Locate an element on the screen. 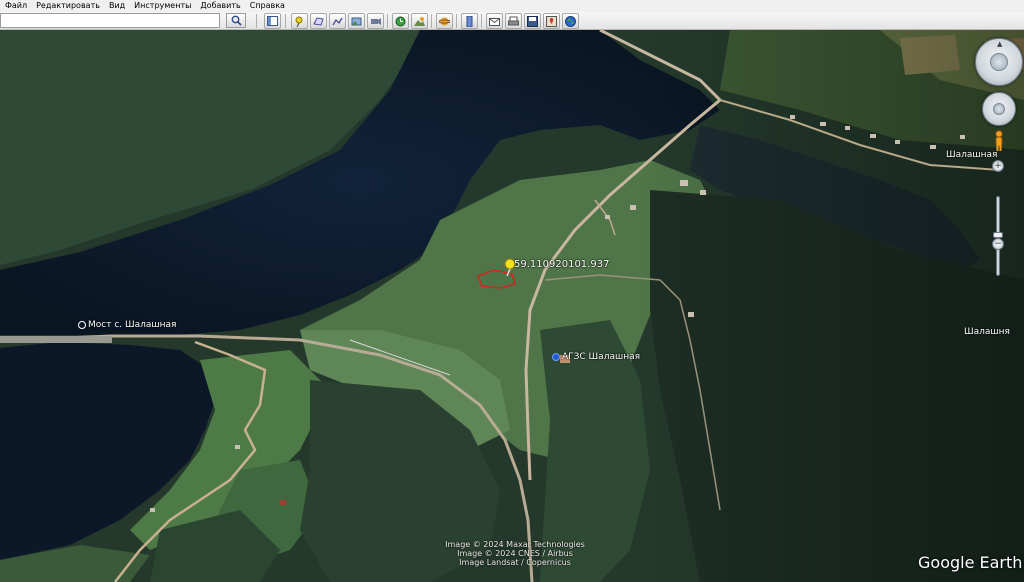 The width and height of the screenshot is (1024, 582). pushpin-icon is located at coordinates (299, 21).